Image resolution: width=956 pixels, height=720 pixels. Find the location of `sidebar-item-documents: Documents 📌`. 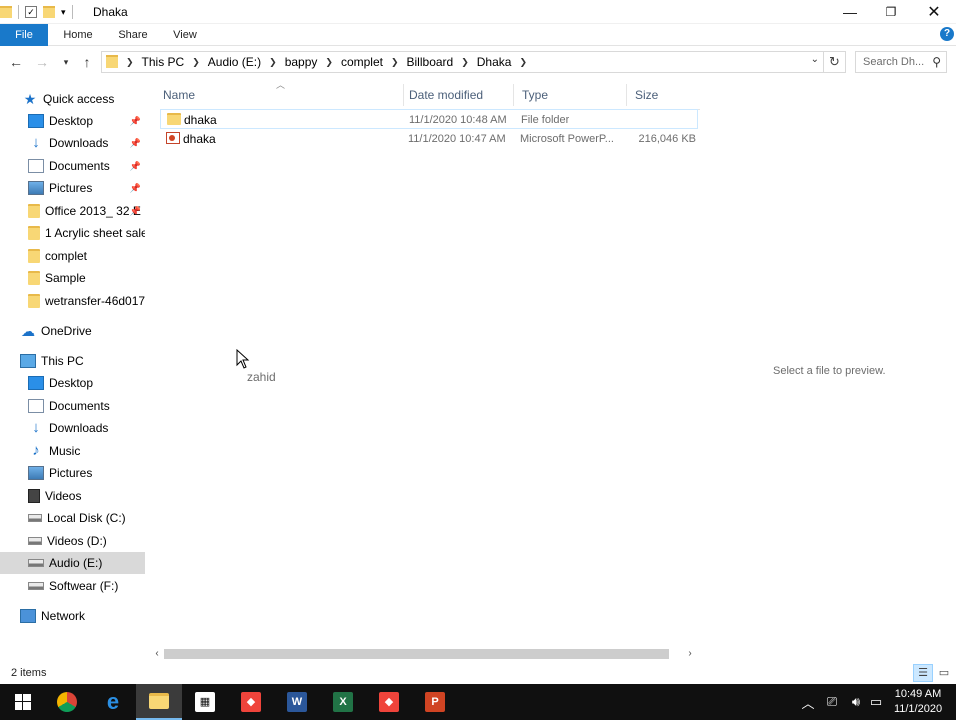

sidebar-item-documents: Documents 📌 is located at coordinates (72, 166).